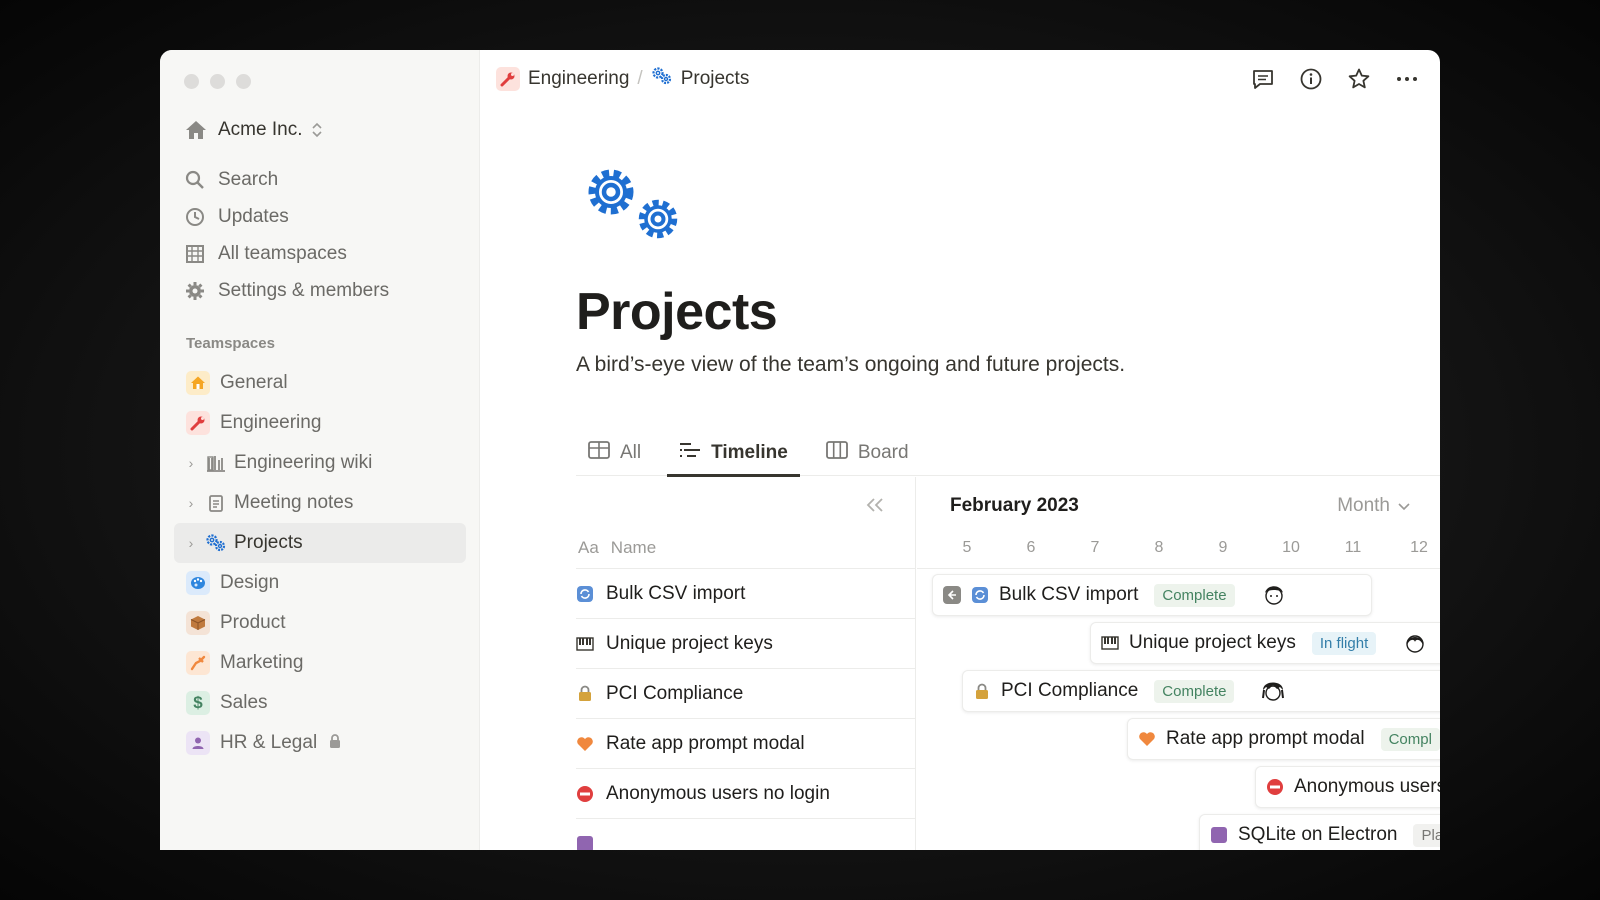 Image resolution: width=1600 pixels, height=900 pixels. Describe the element at coordinates (195, 180) in the screenshot. I see `search-icon` at that location.